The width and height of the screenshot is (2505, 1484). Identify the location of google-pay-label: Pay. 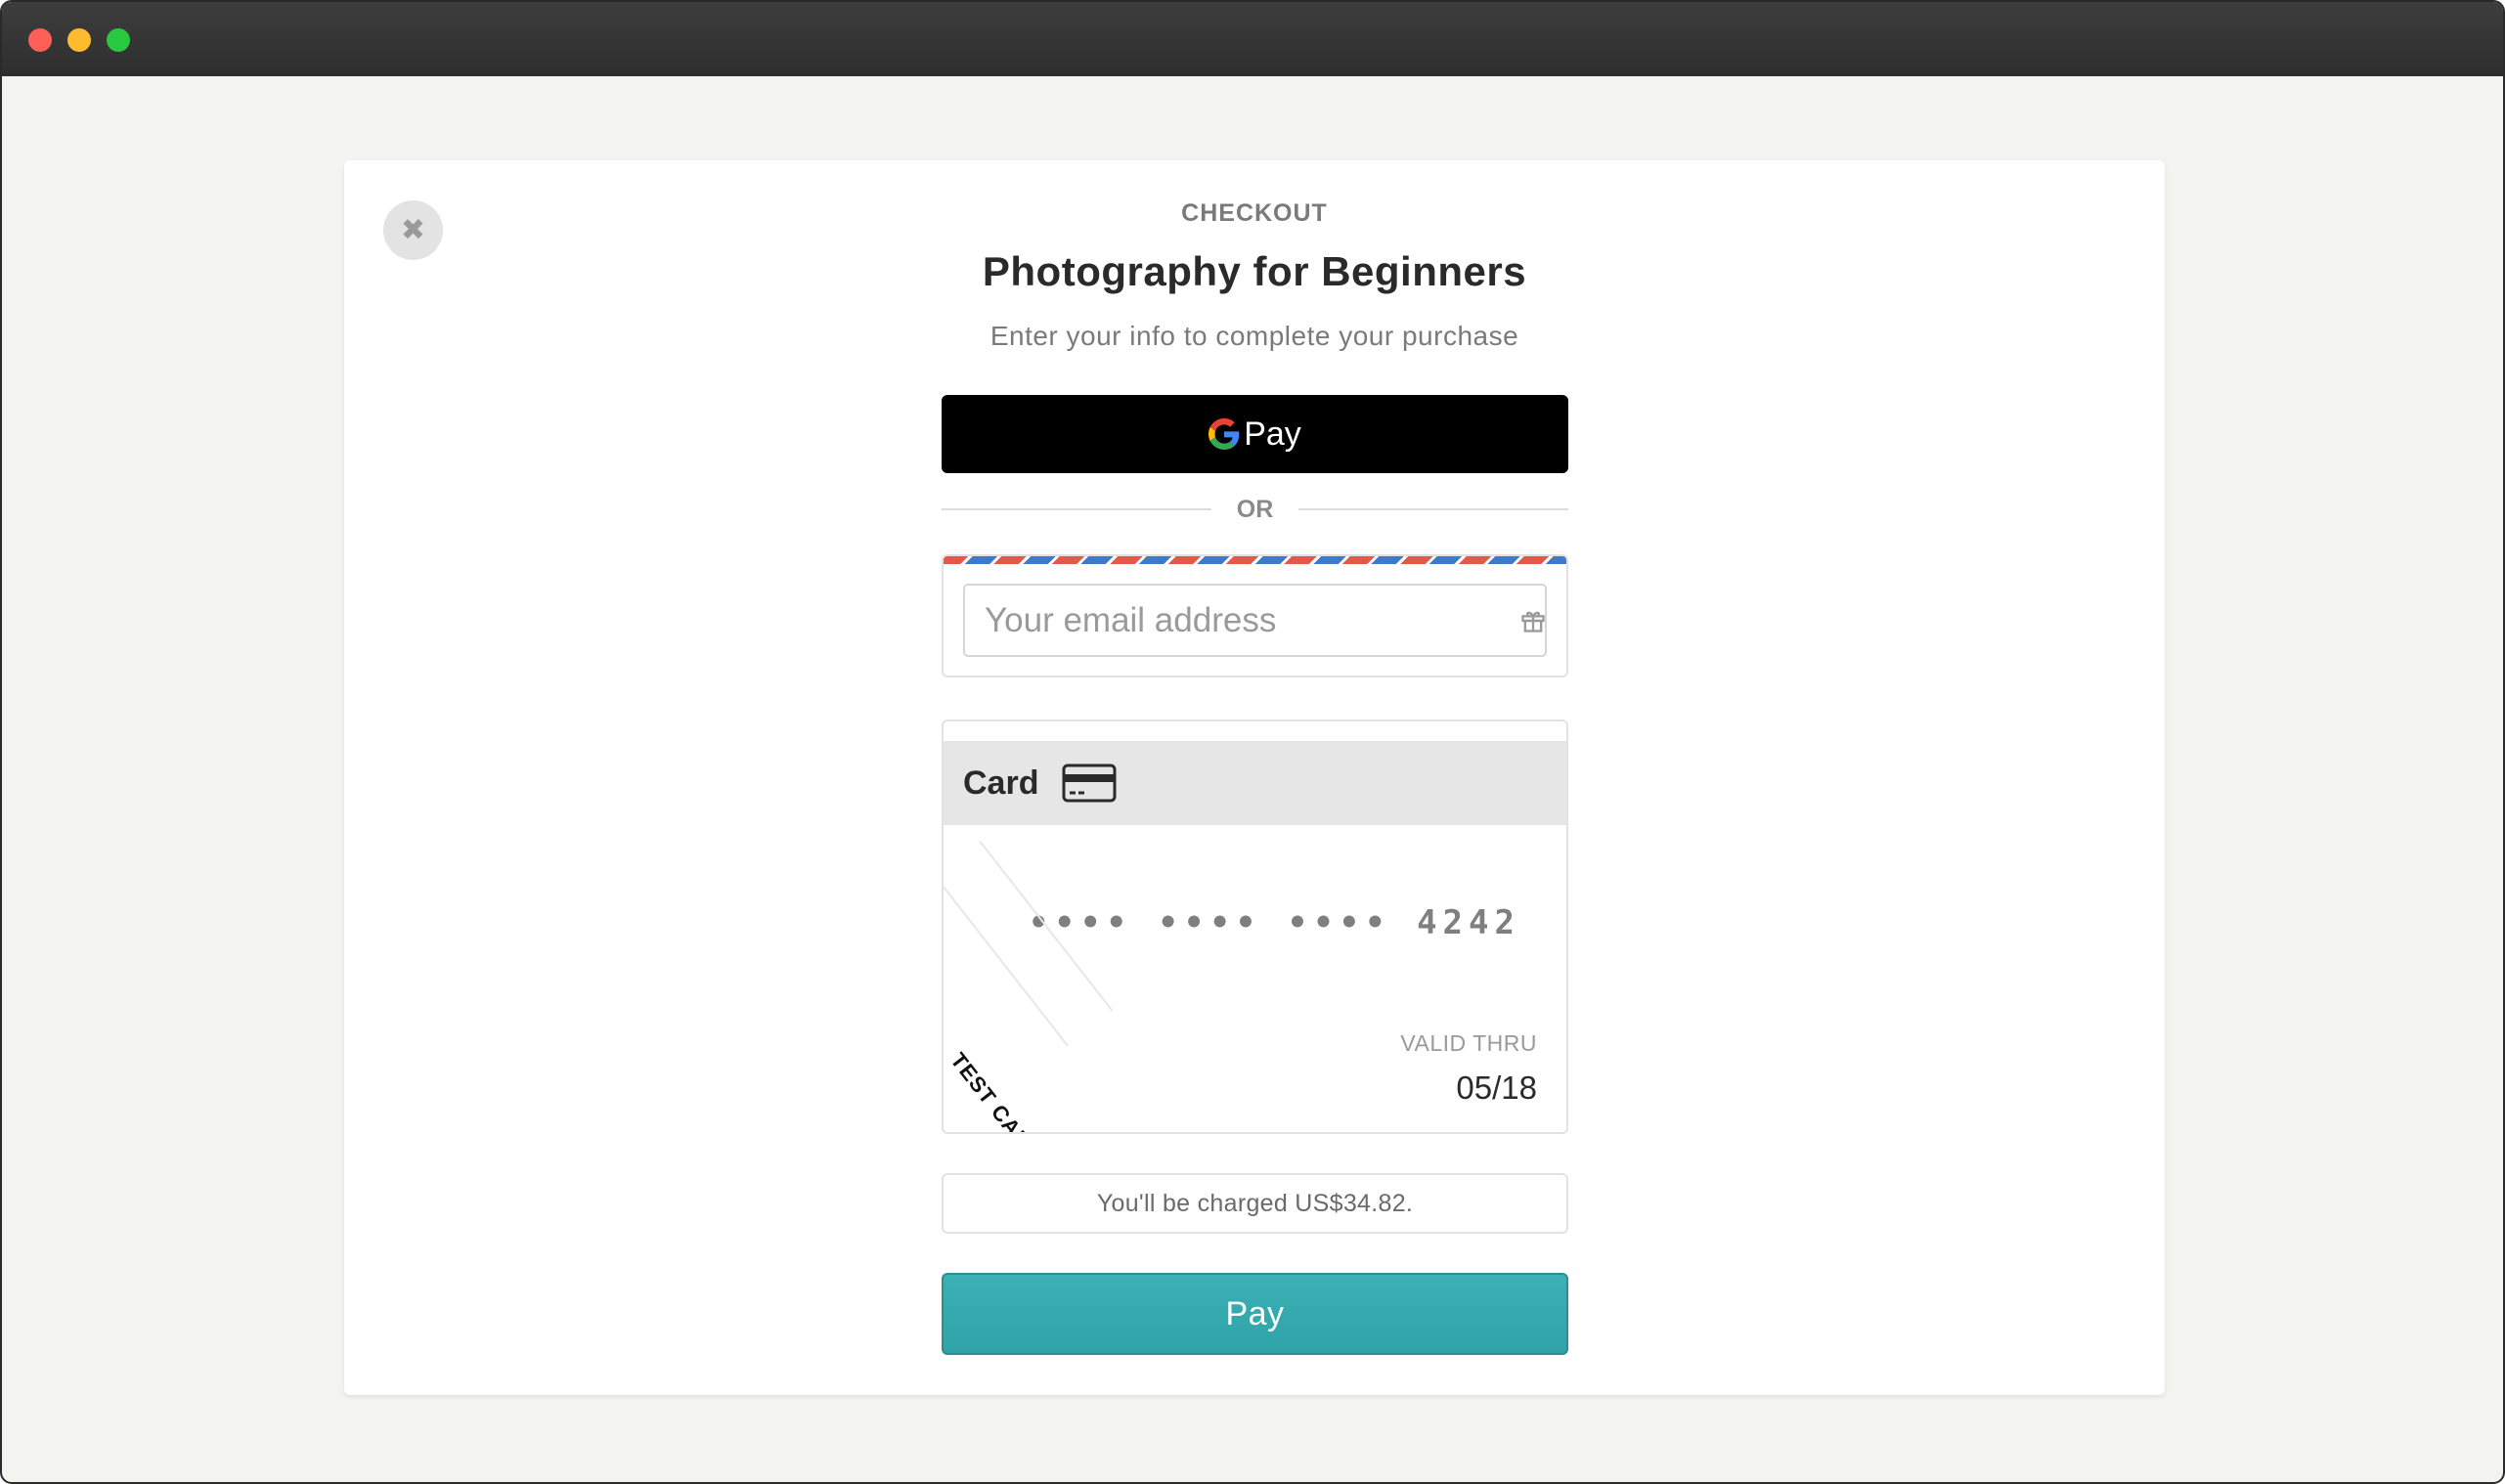
(1272, 434).